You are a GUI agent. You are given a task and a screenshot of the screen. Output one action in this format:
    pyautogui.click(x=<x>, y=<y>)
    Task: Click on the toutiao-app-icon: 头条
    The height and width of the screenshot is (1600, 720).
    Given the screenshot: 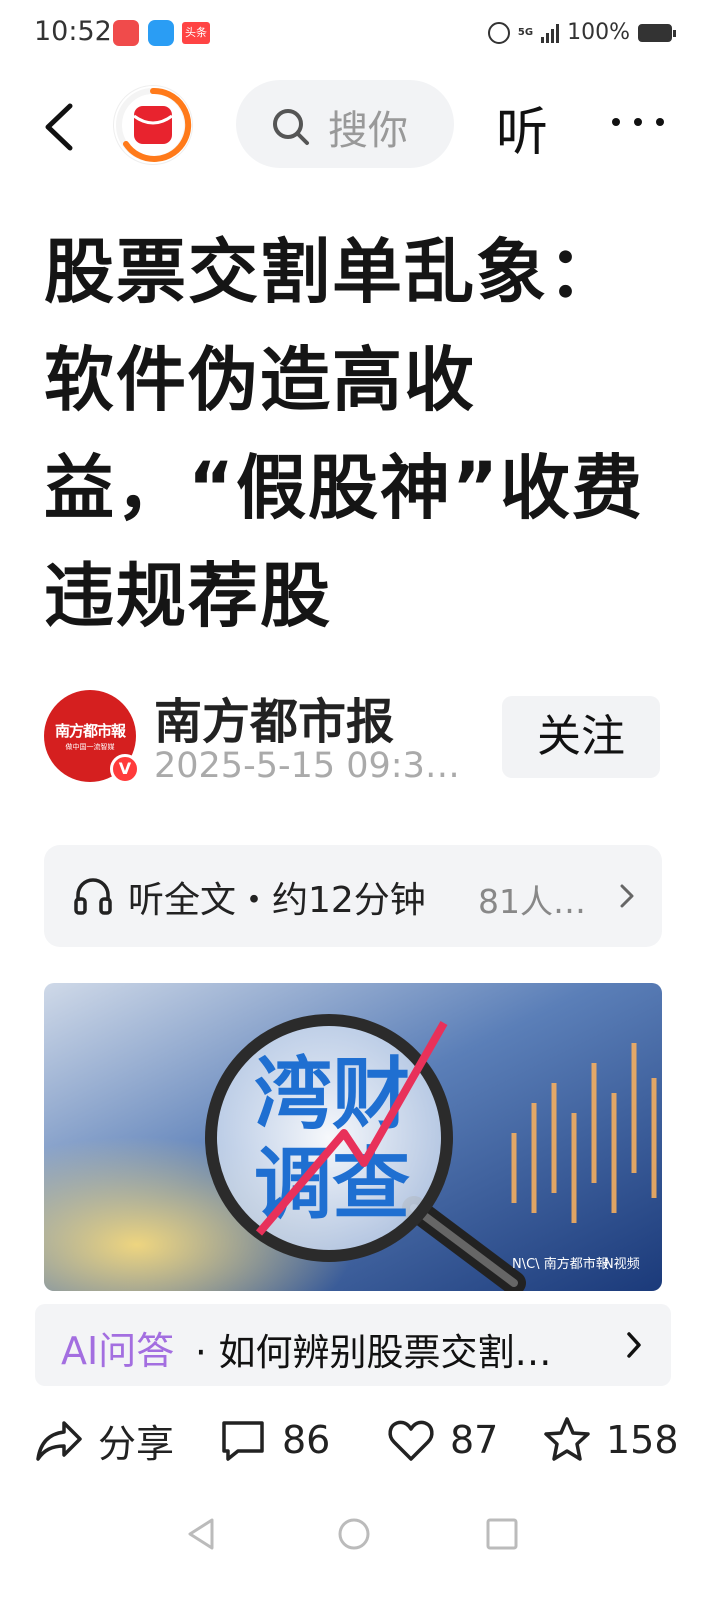 What is the action you would take?
    pyautogui.click(x=196, y=33)
    